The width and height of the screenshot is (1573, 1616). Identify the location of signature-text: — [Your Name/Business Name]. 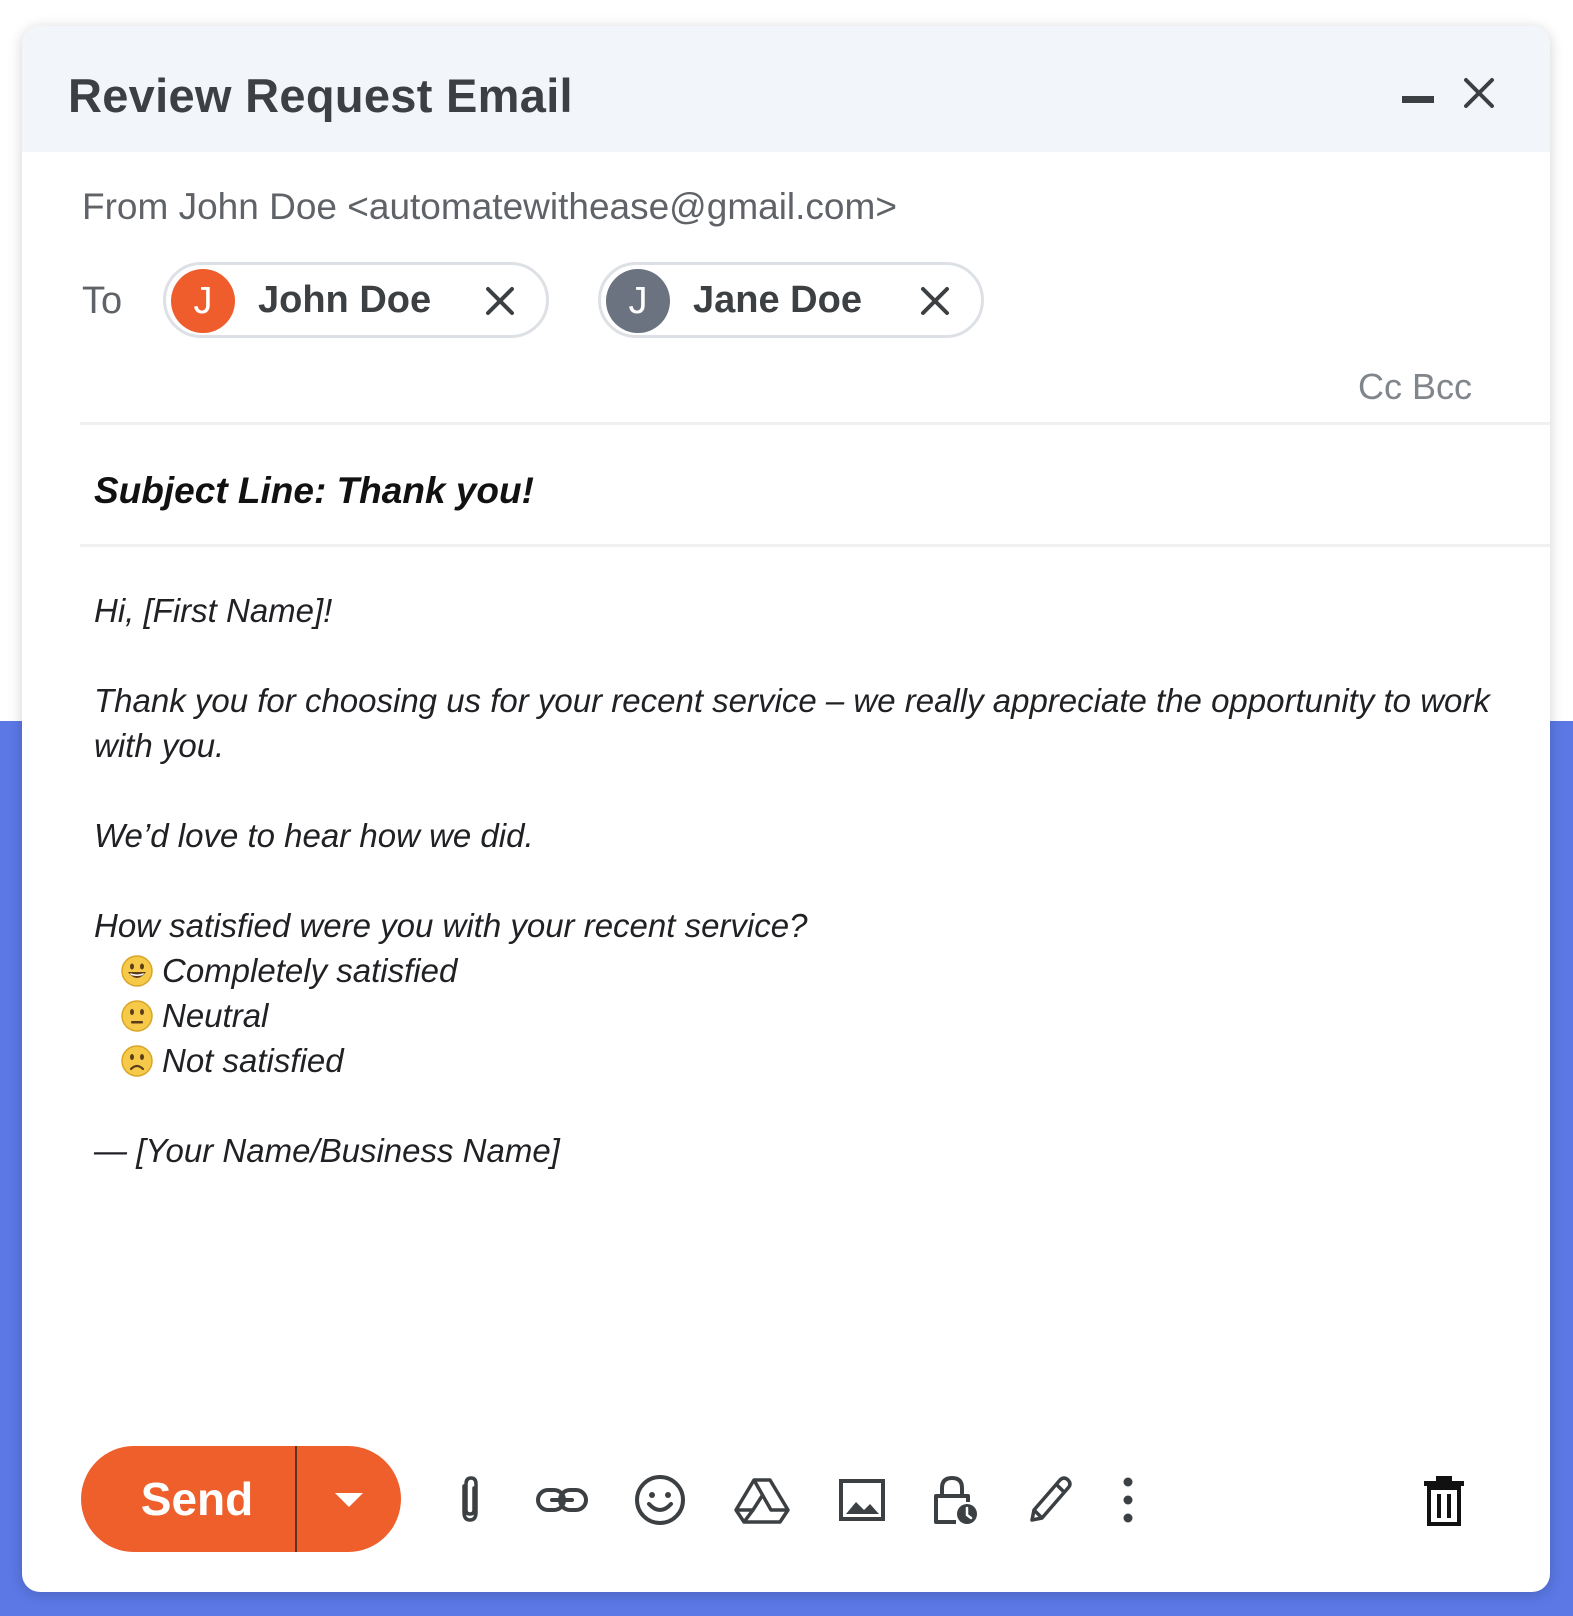
(327, 1150).